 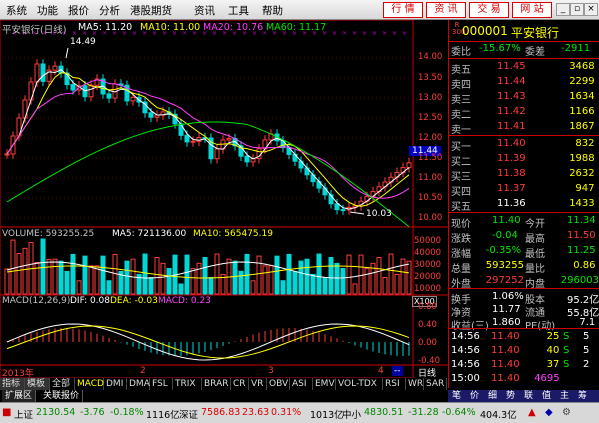 What do you see at coordinates (47, 10) in the screenshot?
I see `menu-function: 功能` at bounding box center [47, 10].